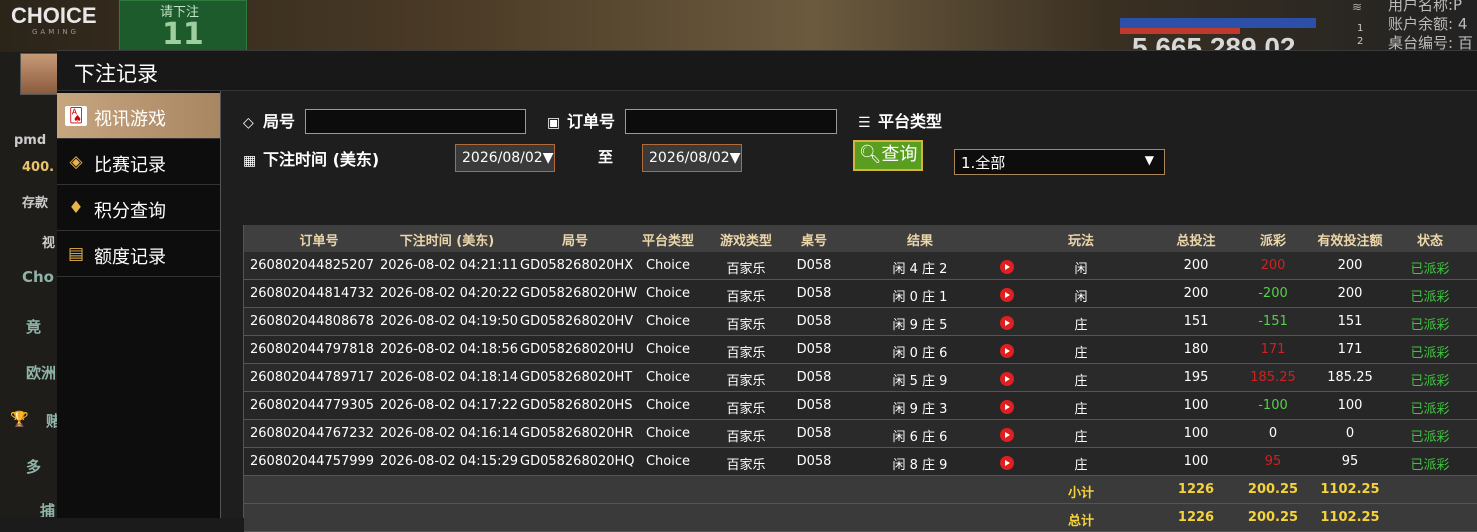 The image size is (1477, 532). Describe the element at coordinates (139, 208) in the screenshot. I see `nav-item-points-query: ♦ 积分查询` at that location.